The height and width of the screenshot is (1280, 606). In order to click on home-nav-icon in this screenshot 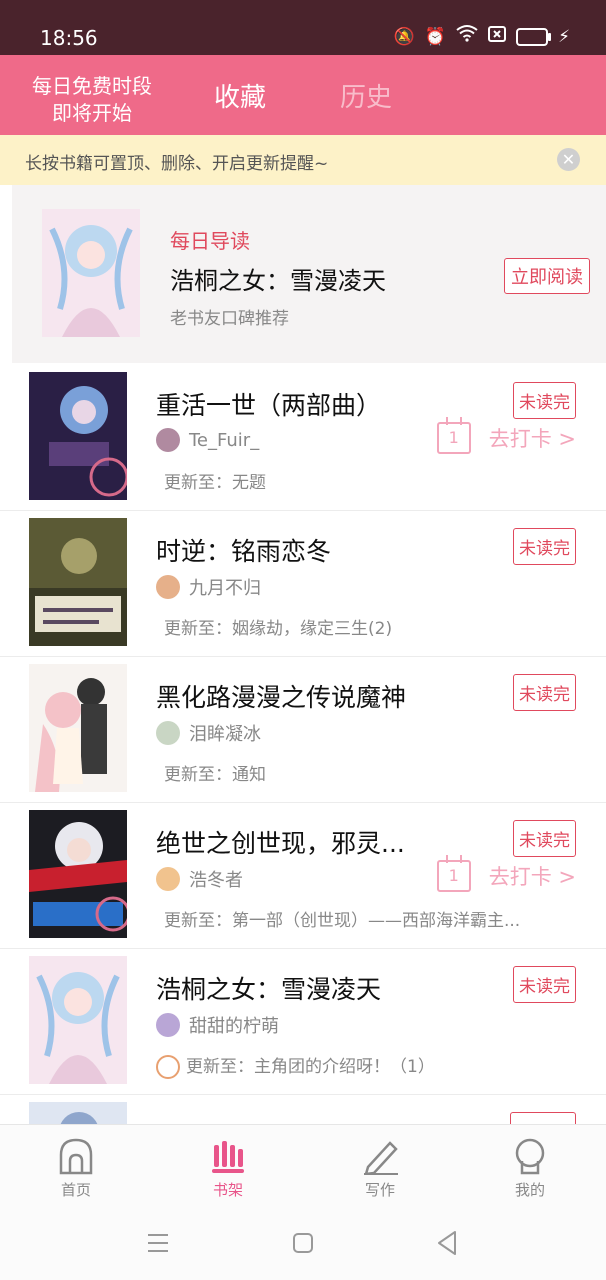, I will do `click(303, 1243)`.